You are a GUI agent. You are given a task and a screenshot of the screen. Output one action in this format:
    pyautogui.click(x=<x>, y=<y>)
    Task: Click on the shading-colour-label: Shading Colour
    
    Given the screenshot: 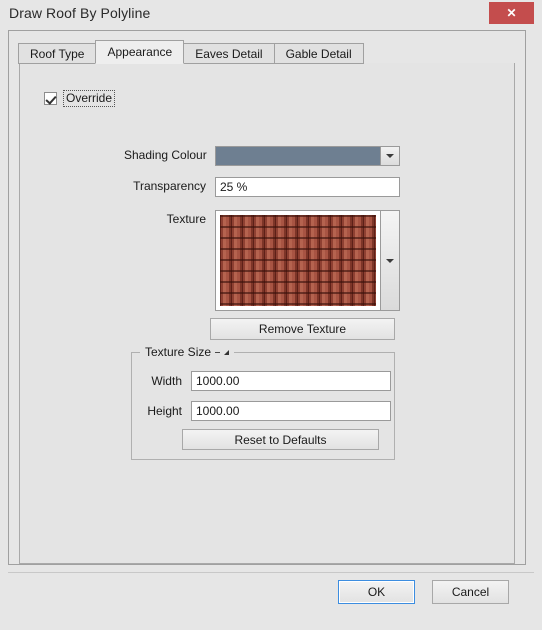 What is the action you would take?
    pyautogui.click(x=165, y=155)
    